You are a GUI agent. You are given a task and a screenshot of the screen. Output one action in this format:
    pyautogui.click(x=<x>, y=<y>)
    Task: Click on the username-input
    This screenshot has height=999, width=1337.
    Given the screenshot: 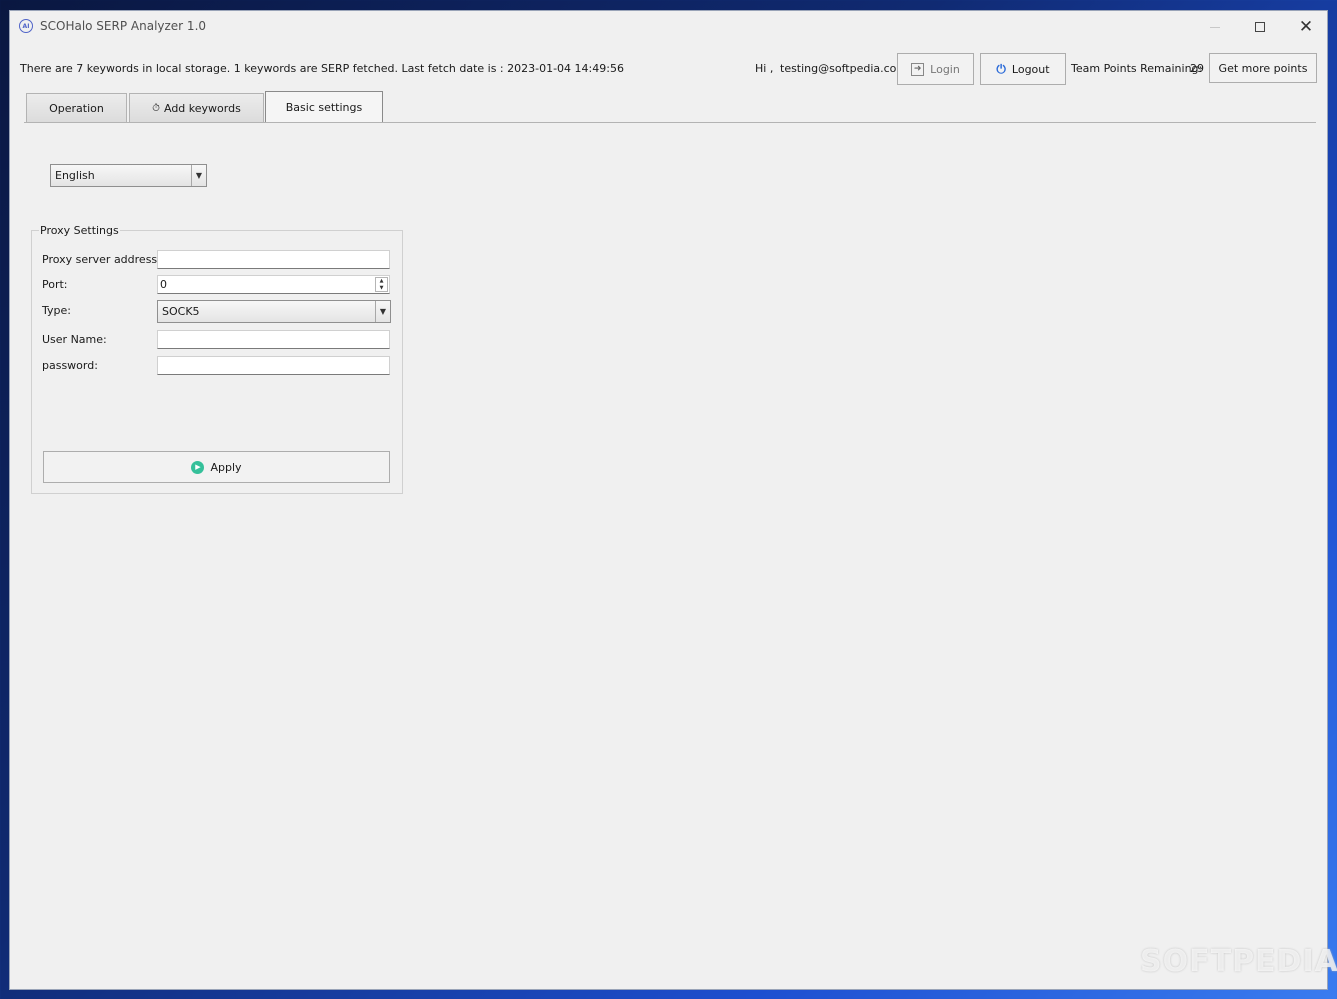 What is the action you would take?
    pyautogui.click(x=273, y=339)
    